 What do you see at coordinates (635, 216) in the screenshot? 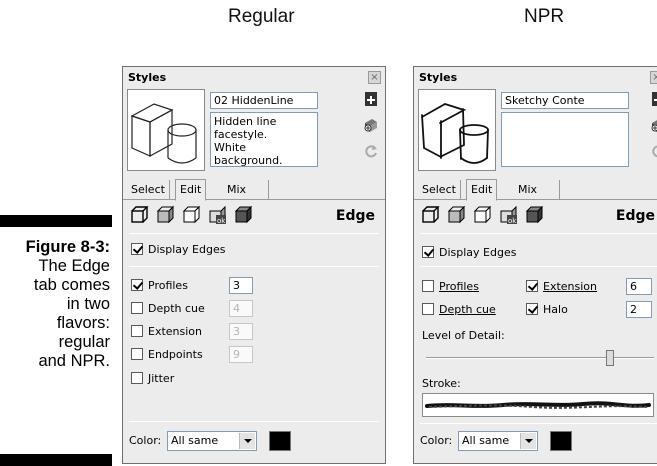
I see `section-title: Edge` at bounding box center [635, 216].